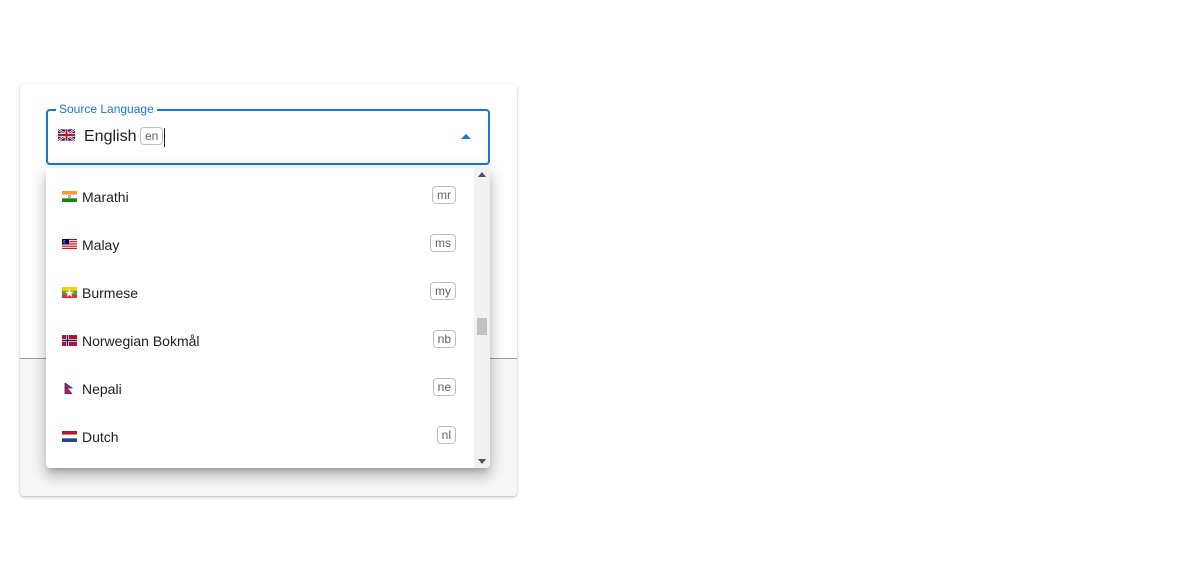 The image size is (1200, 580). I want to click on listbox-scrollbar, so click(482, 318).